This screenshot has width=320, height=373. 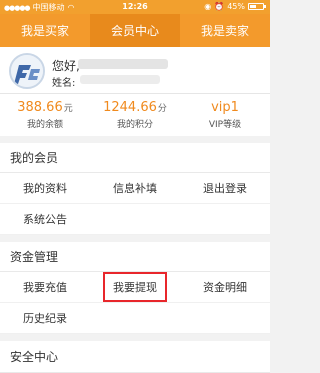 What do you see at coordinates (44, 125) in the screenshot?
I see `balance-label: 我的余额` at bounding box center [44, 125].